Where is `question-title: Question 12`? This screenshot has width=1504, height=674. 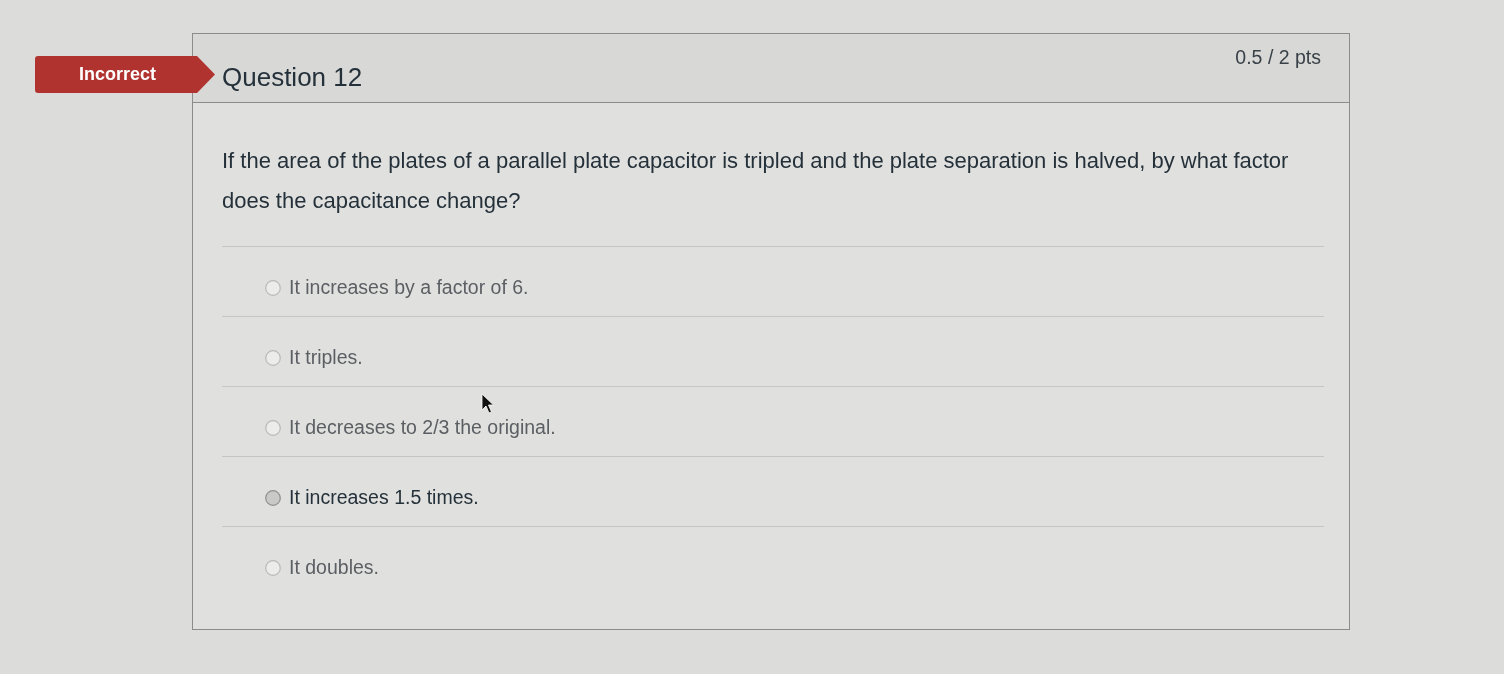 question-title: Question 12 is located at coordinates (292, 77).